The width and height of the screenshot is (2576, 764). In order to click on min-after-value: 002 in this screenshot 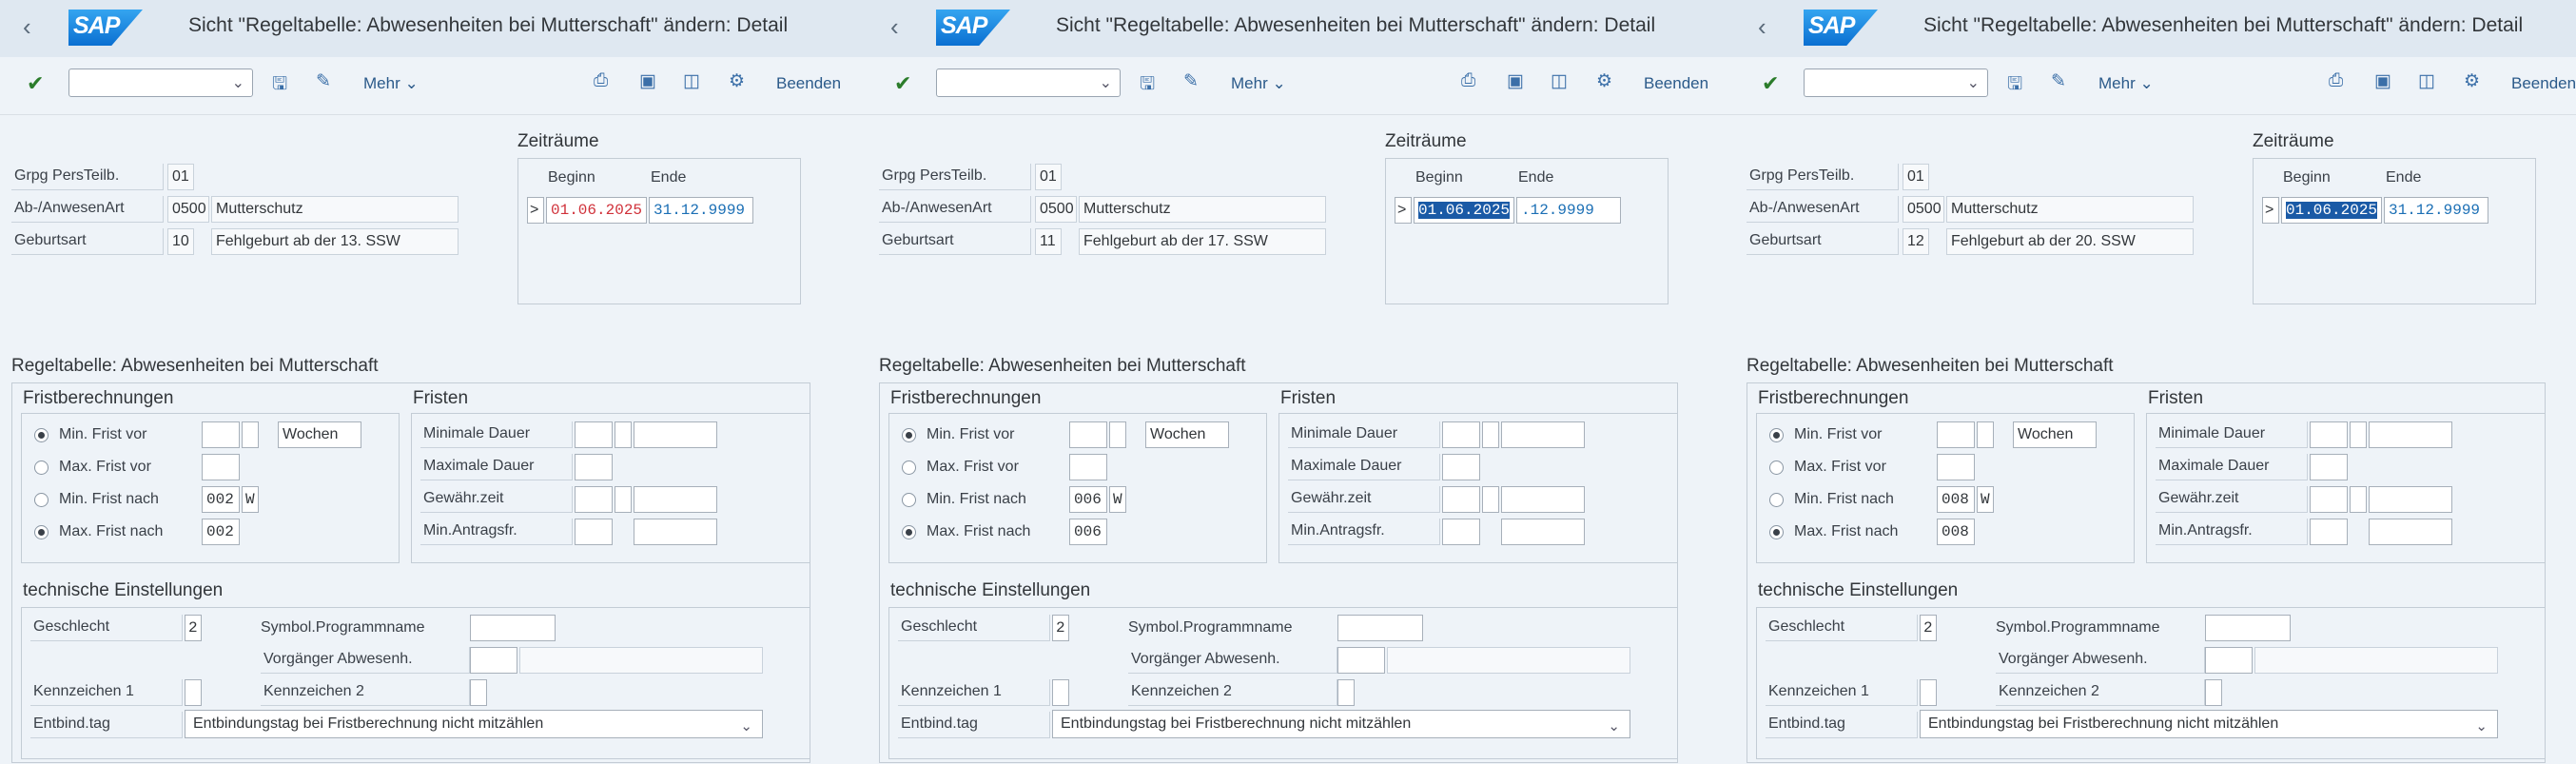, I will do `click(221, 499)`.